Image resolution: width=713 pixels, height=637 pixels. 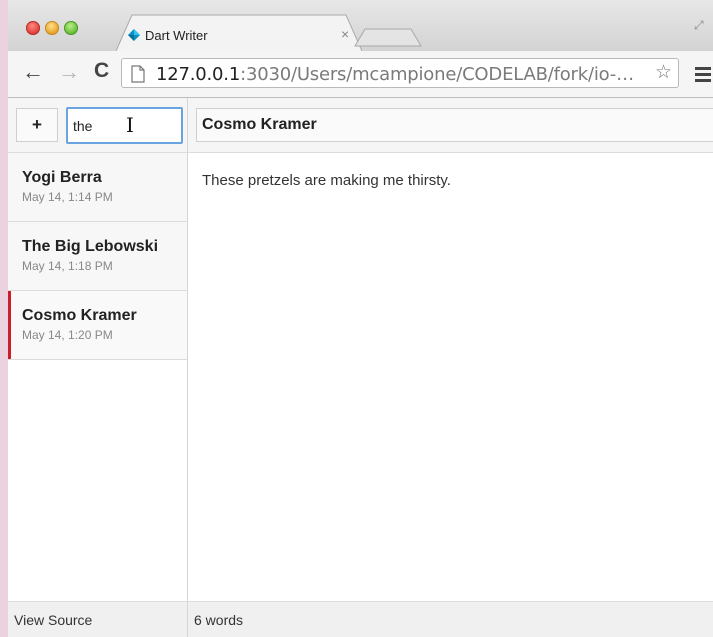 What do you see at coordinates (219, 620) in the screenshot?
I see `word-count: 6 words` at bounding box center [219, 620].